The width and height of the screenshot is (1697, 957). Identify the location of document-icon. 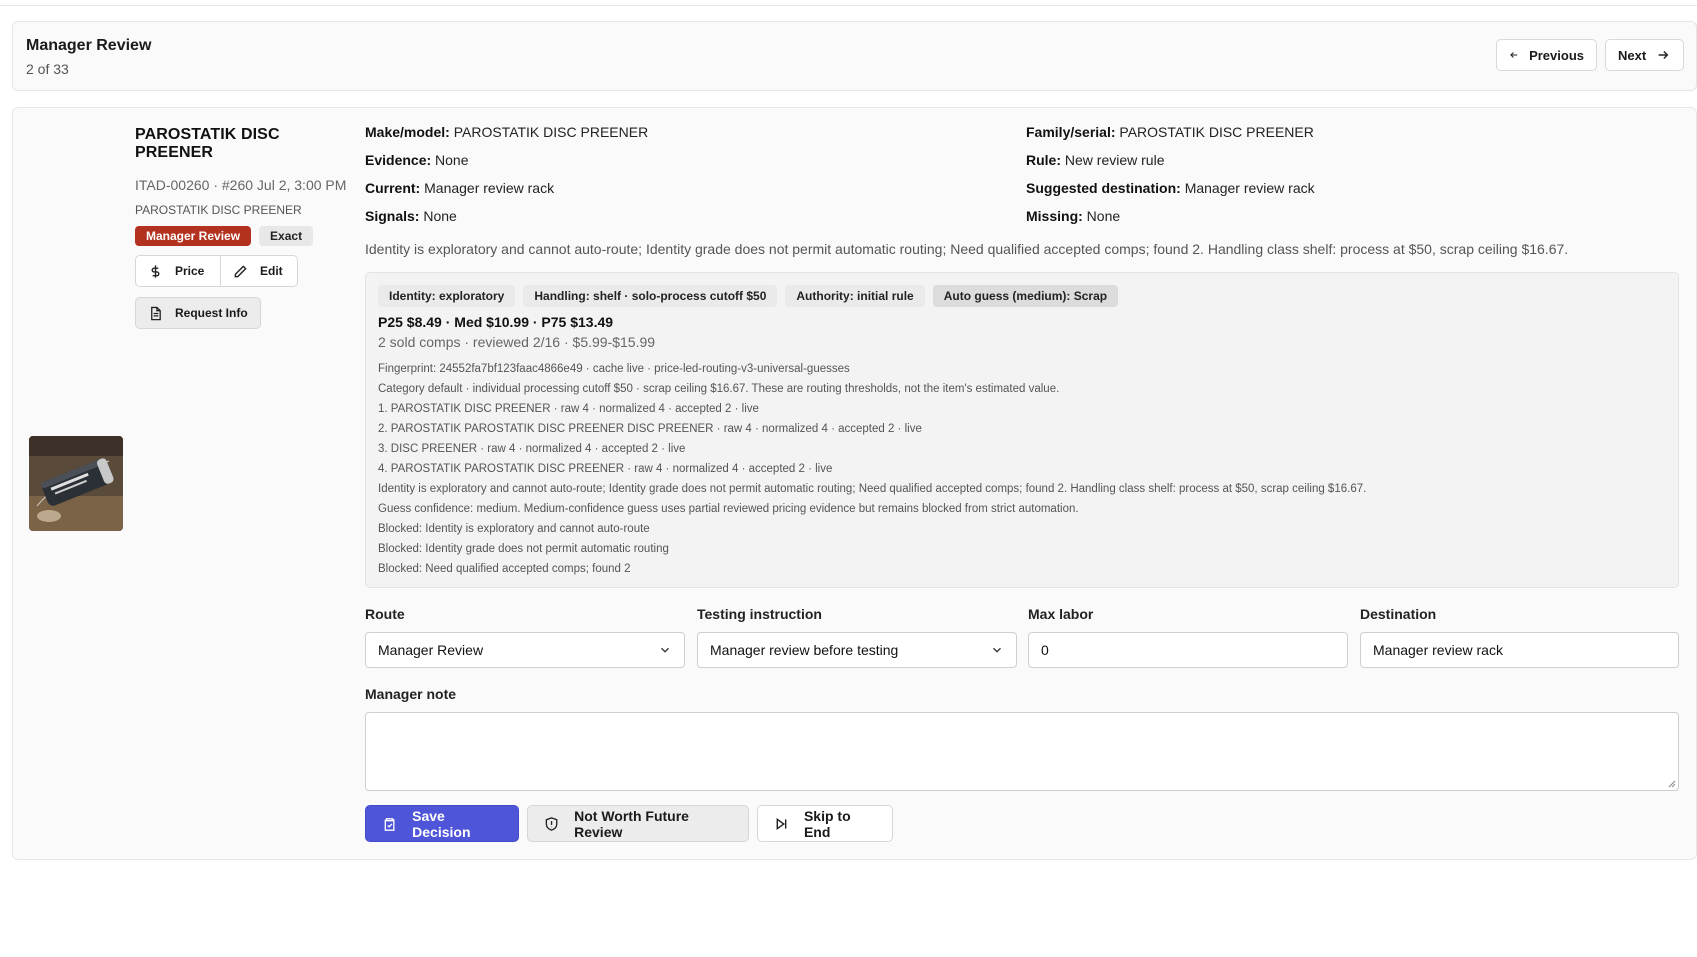
(156, 313).